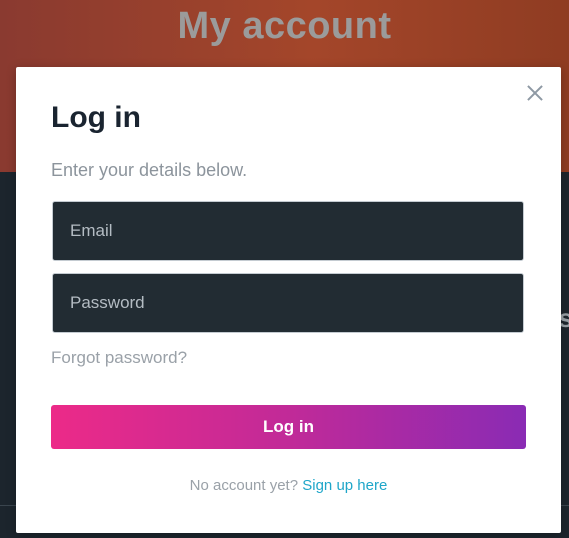  I want to click on close-icon, so click(535, 93).